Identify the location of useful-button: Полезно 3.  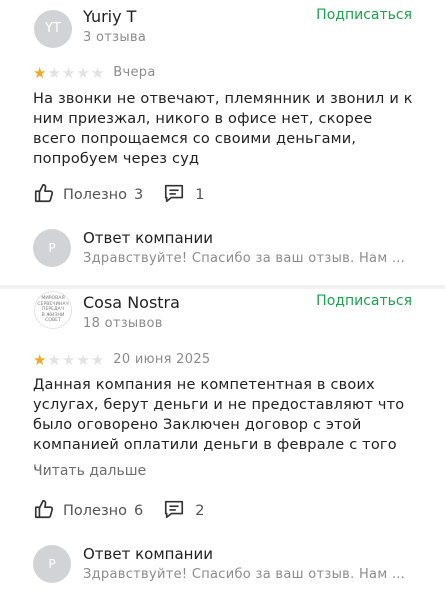
(88, 195).